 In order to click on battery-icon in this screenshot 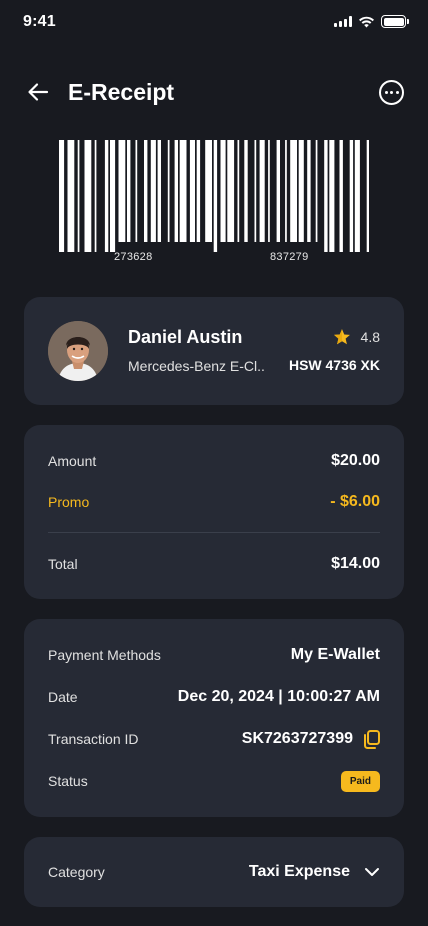, I will do `click(395, 21)`.